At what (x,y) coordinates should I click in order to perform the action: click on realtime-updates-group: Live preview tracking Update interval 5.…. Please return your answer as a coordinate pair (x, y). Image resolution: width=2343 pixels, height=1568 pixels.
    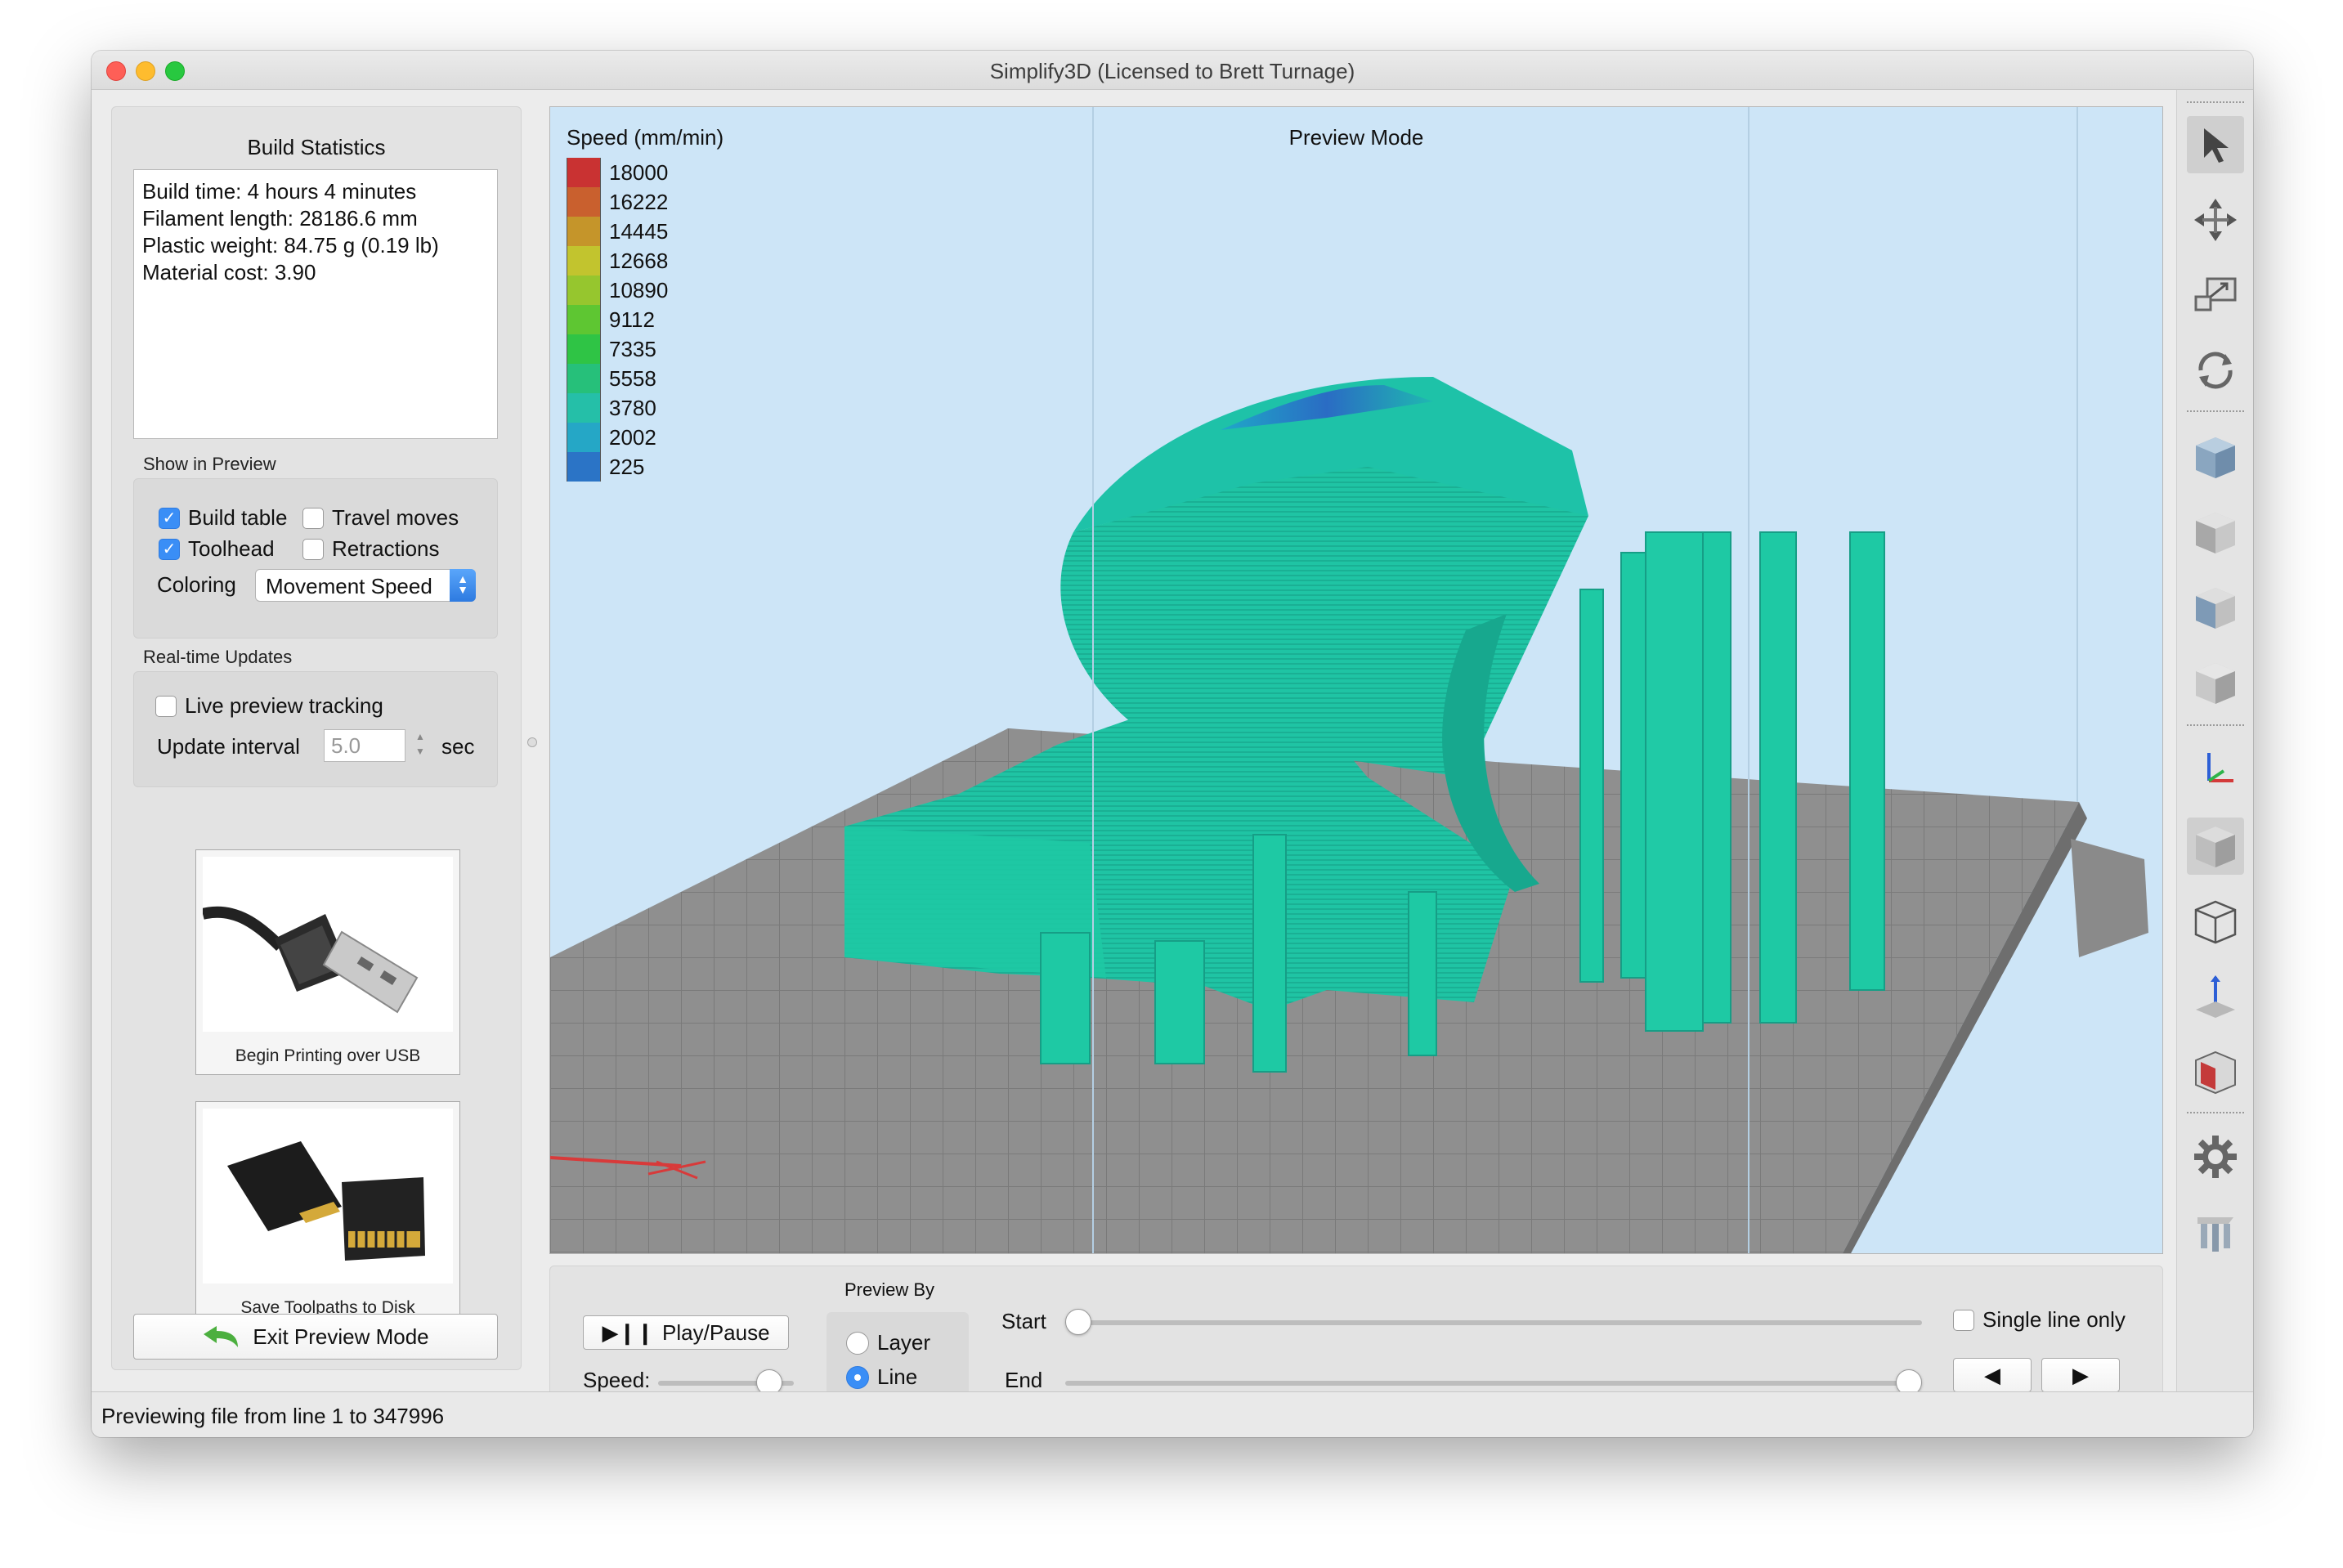
    Looking at the image, I should click on (315, 729).